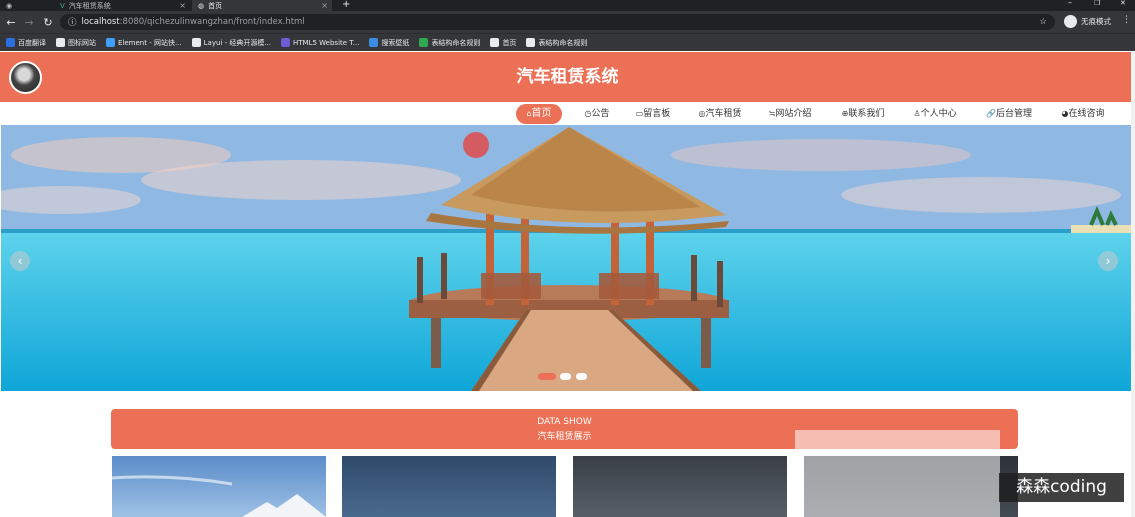 This screenshot has width=1135, height=517. I want to click on incognito-icon, so click(1070, 21).